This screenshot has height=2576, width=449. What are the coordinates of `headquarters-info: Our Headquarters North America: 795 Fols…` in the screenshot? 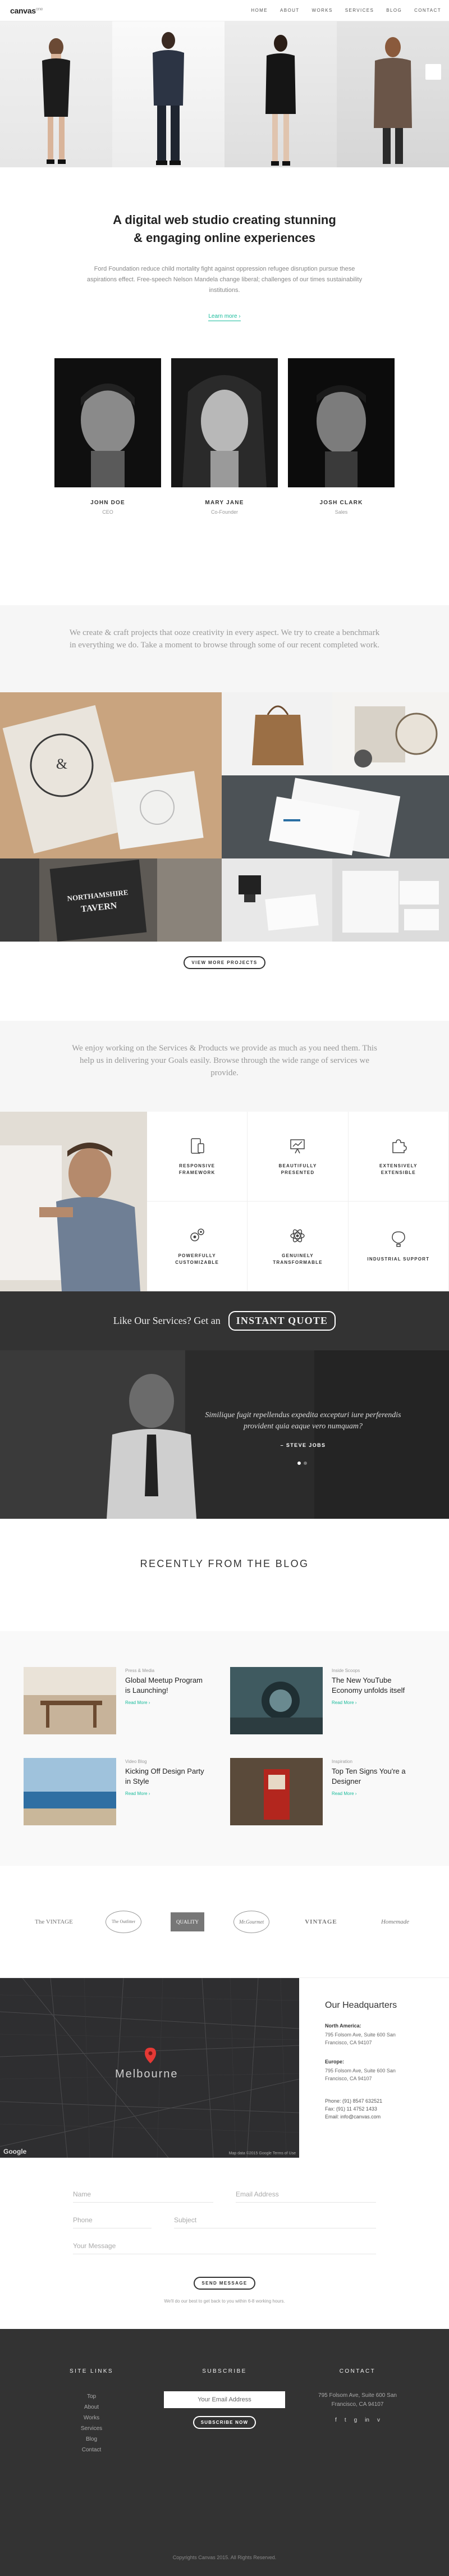 It's located at (374, 2068).